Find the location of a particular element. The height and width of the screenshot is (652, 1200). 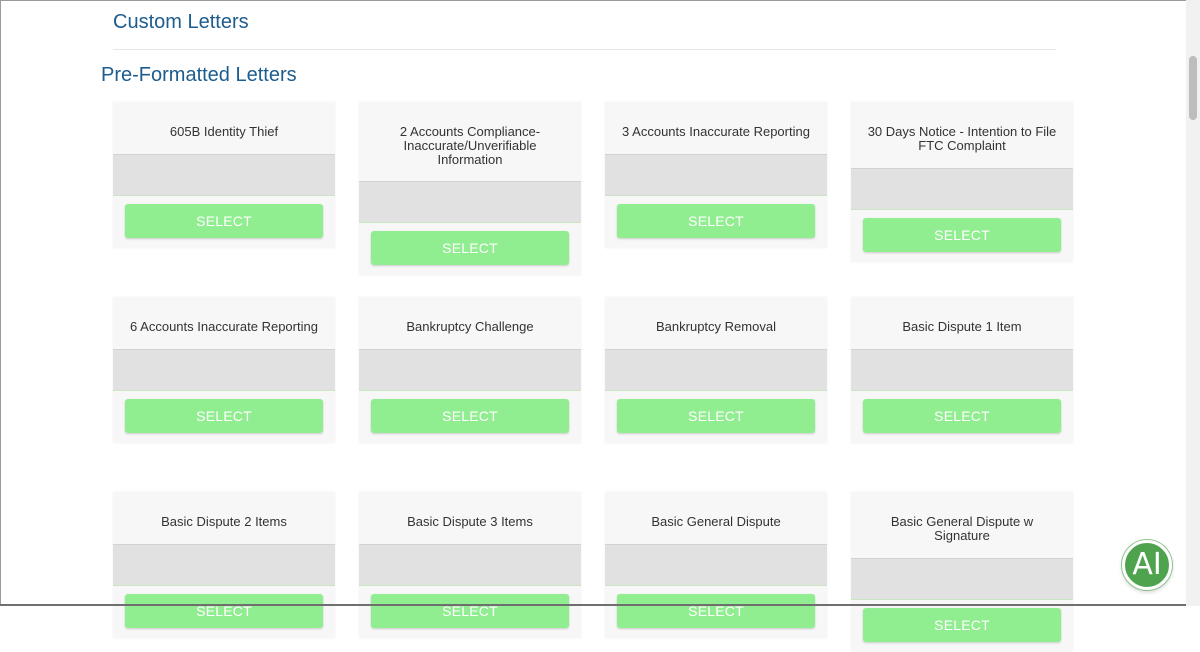

letter-card-title: Basic Dispute 2 Items is located at coordinates (224, 518).